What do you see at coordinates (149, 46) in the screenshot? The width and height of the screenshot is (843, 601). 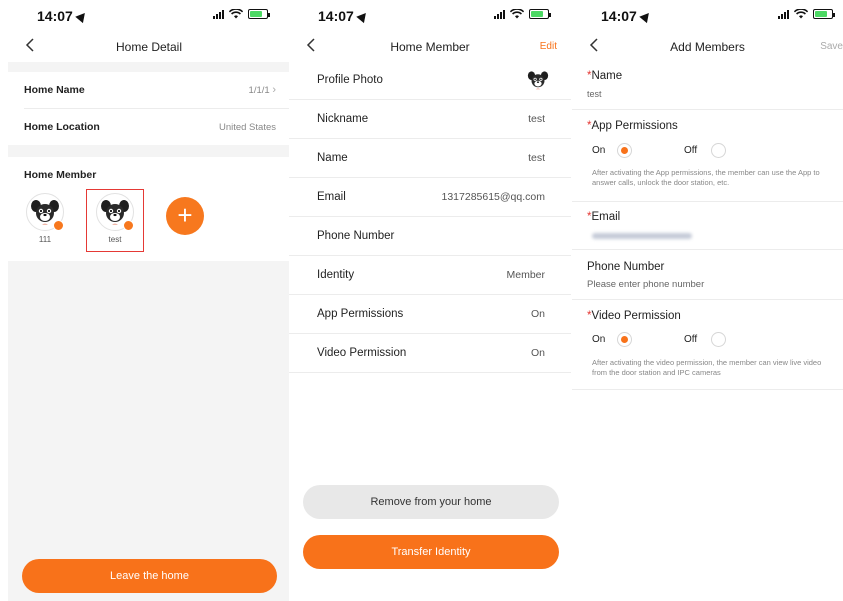 I see `nav-bar: Home Detail` at bounding box center [149, 46].